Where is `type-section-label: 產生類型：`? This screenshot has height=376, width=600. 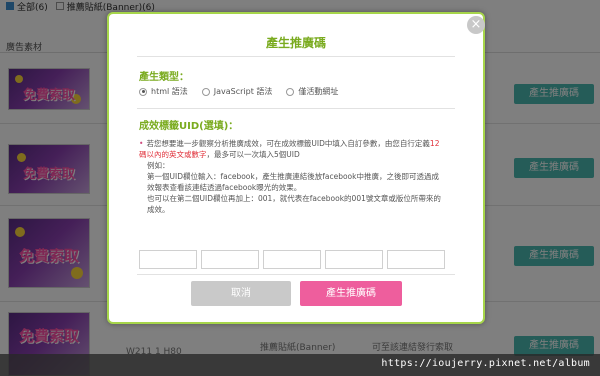 type-section-label: 產生類型： is located at coordinates (164, 77).